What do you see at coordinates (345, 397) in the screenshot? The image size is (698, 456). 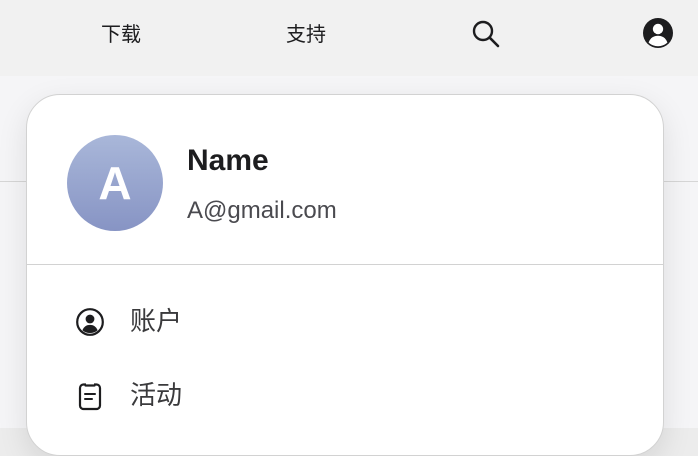 I see `menu-item-activity: 活动` at bounding box center [345, 397].